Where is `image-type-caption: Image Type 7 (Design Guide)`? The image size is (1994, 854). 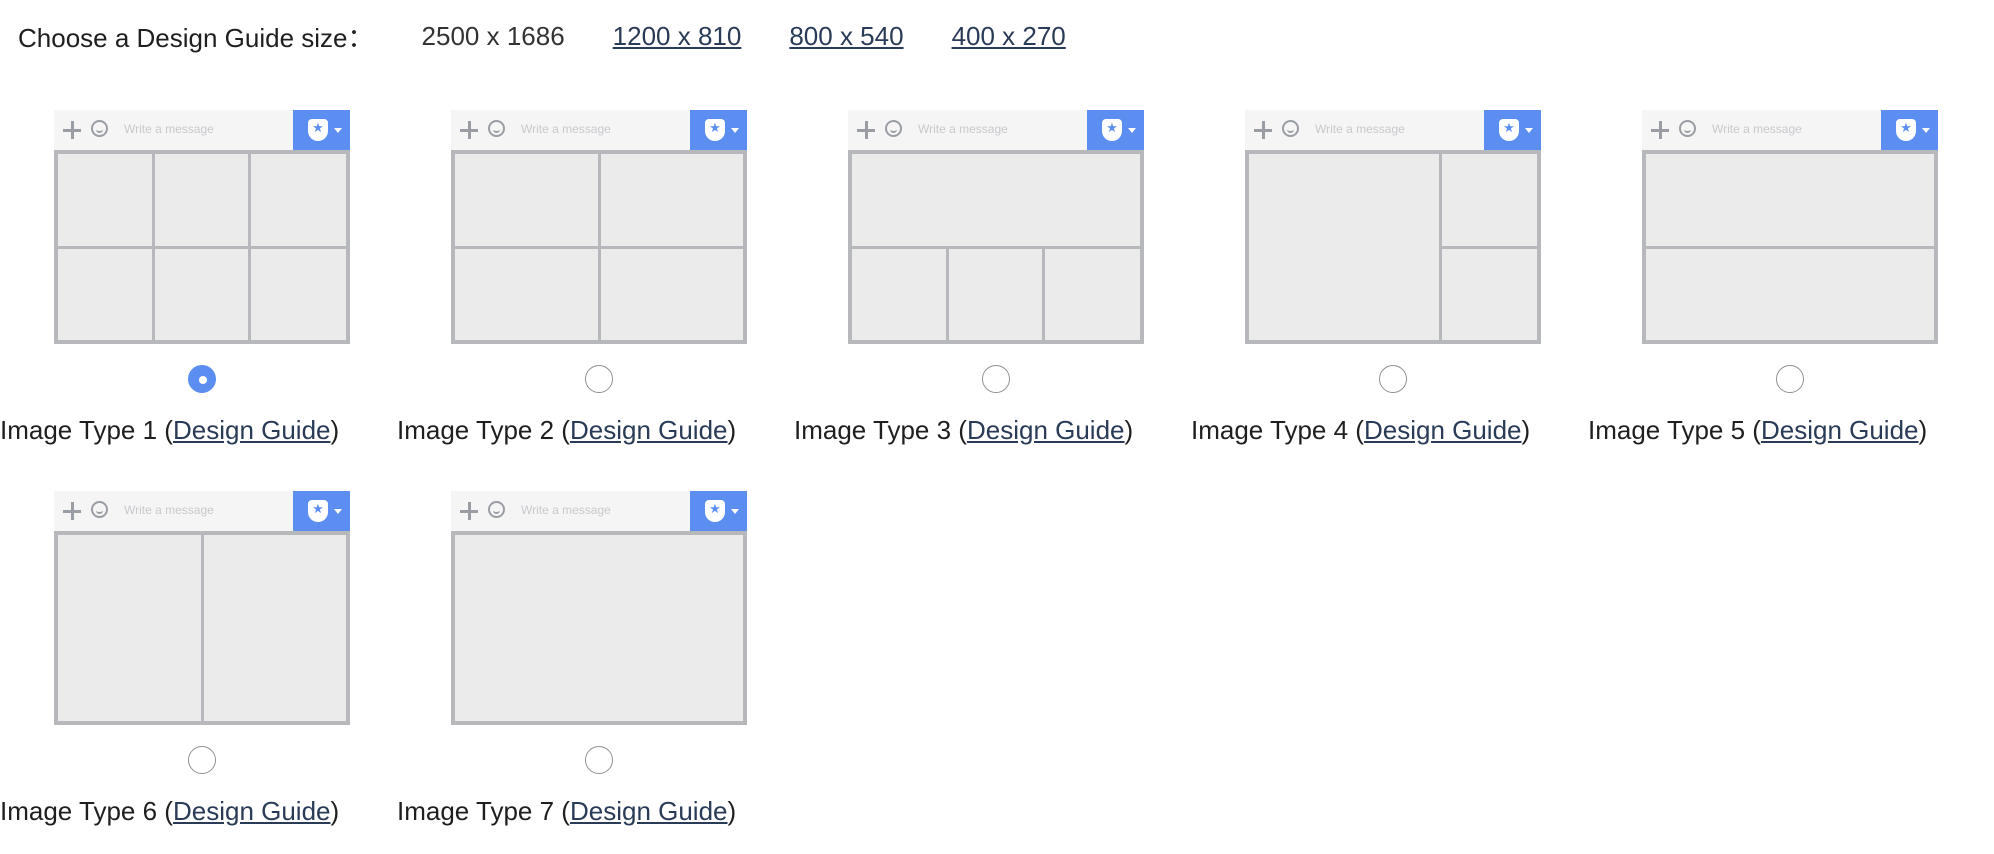 image-type-caption: Image Type 7 (Design Guide) is located at coordinates (597, 811).